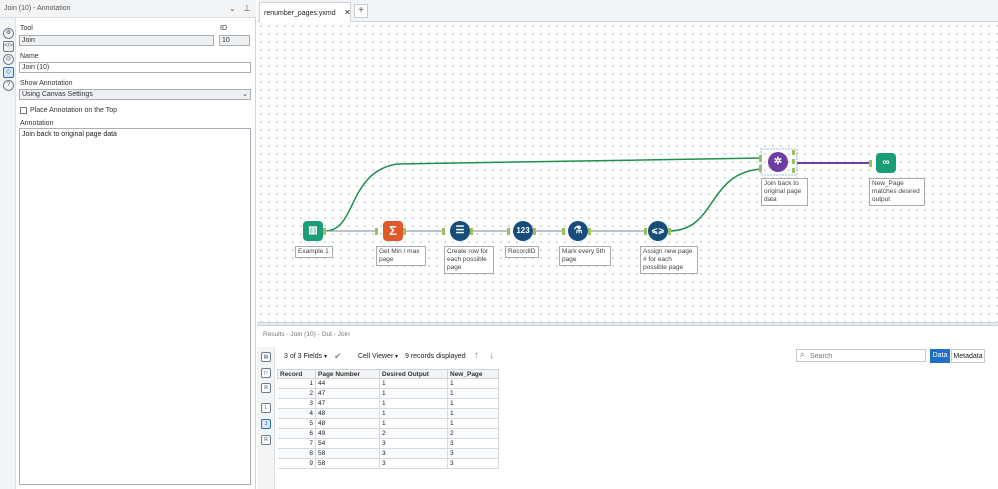  What do you see at coordinates (8, 59) in the screenshot?
I see `properties-icon: ◎` at bounding box center [8, 59].